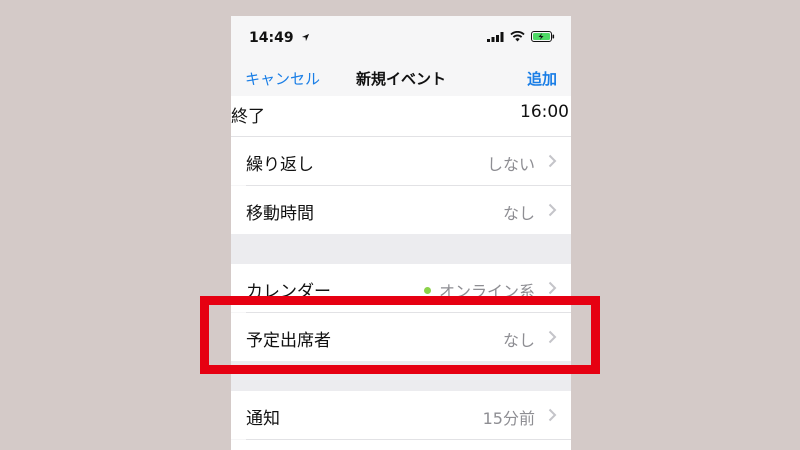 The width and height of the screenshot is (800, 450). What do you see at coordinates (544, 112) in the screenshot?
I see `end-time-value: 16:00` at bounding box center [544, 112].